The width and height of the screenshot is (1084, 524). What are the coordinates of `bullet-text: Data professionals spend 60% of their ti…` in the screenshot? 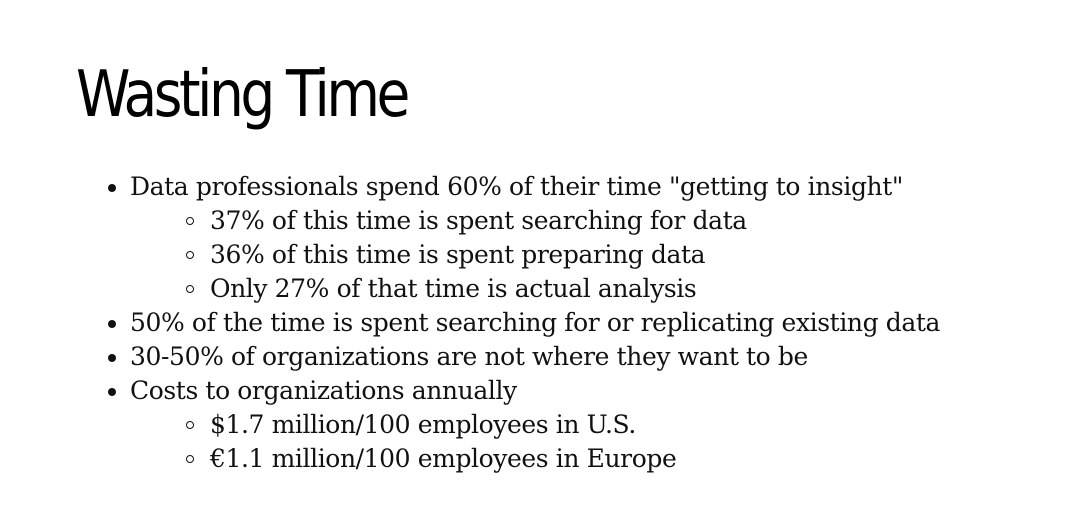 It's located at (517, 186).